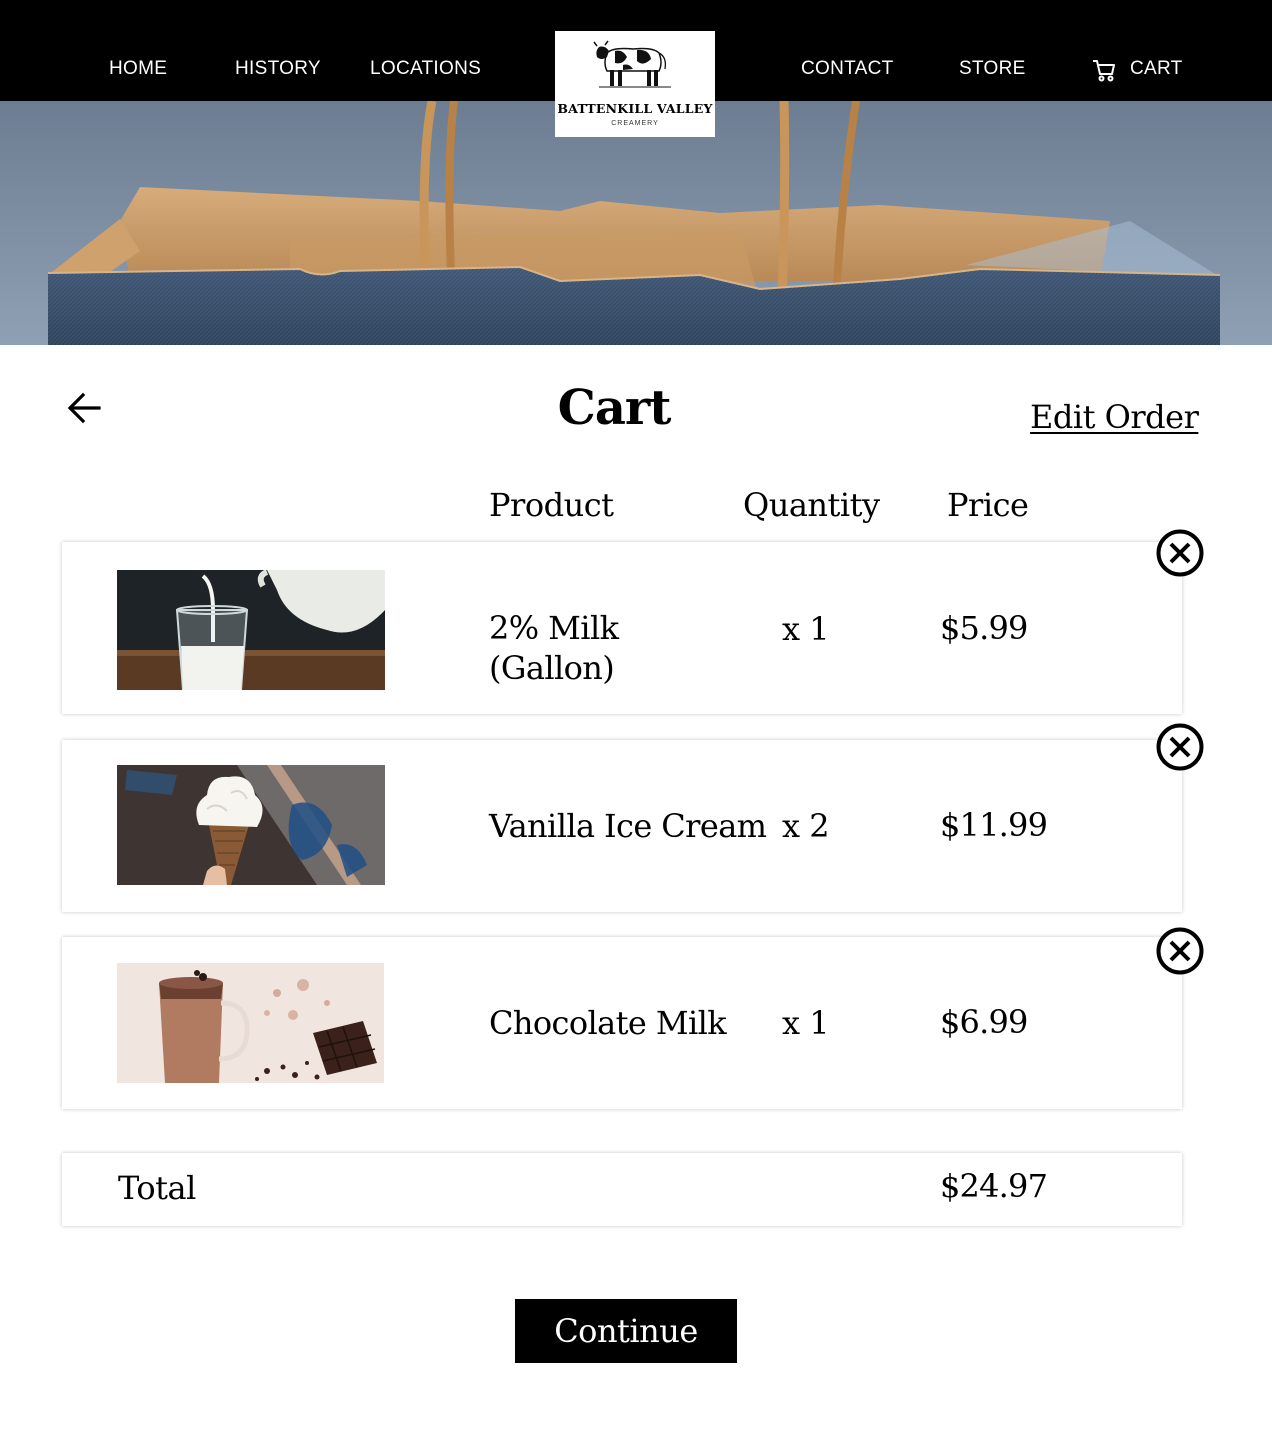  Describe the element at coordinates (626, 1331) in the screenshot. I see `continue-button: Continue` at that location.